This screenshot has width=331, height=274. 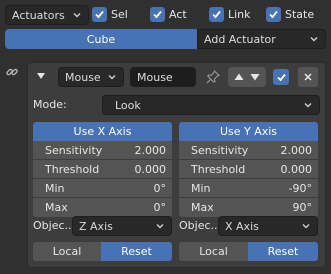 What do you see at coordinates (160, 207) in the screenshot?
I see `x-max-value: 0°` at bounding box center [160, 207].